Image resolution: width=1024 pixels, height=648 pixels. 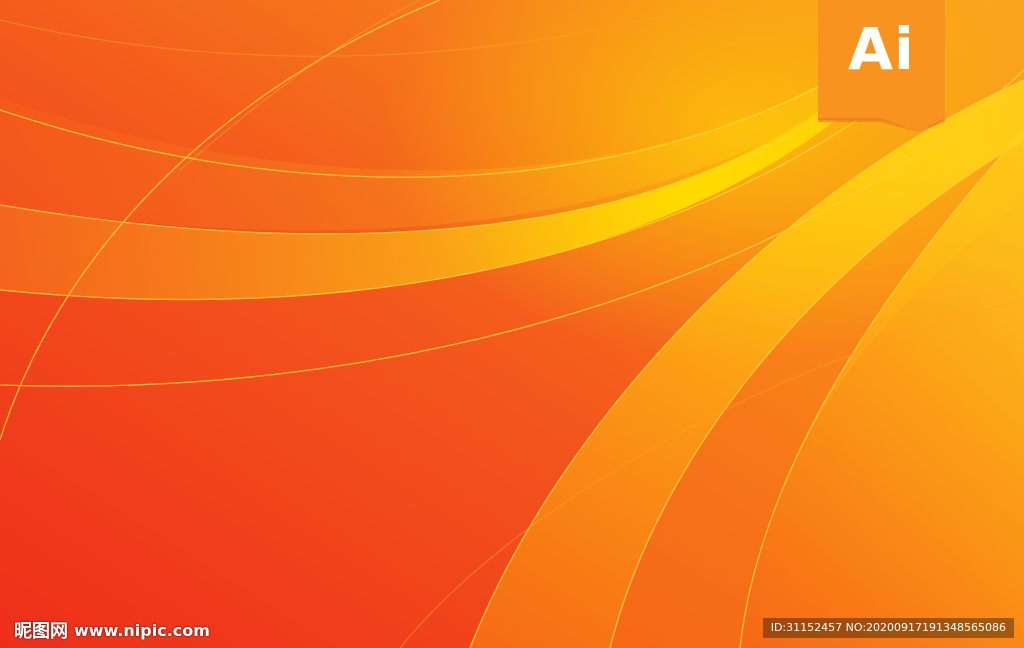 I want to click on watermark-brand-name: 昵图网, so click(x=41, y=631).